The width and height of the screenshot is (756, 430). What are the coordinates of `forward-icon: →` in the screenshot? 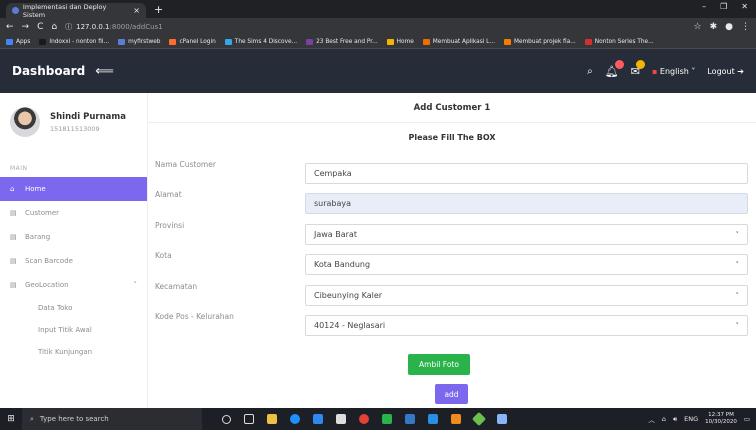 It's located at (26, 27).